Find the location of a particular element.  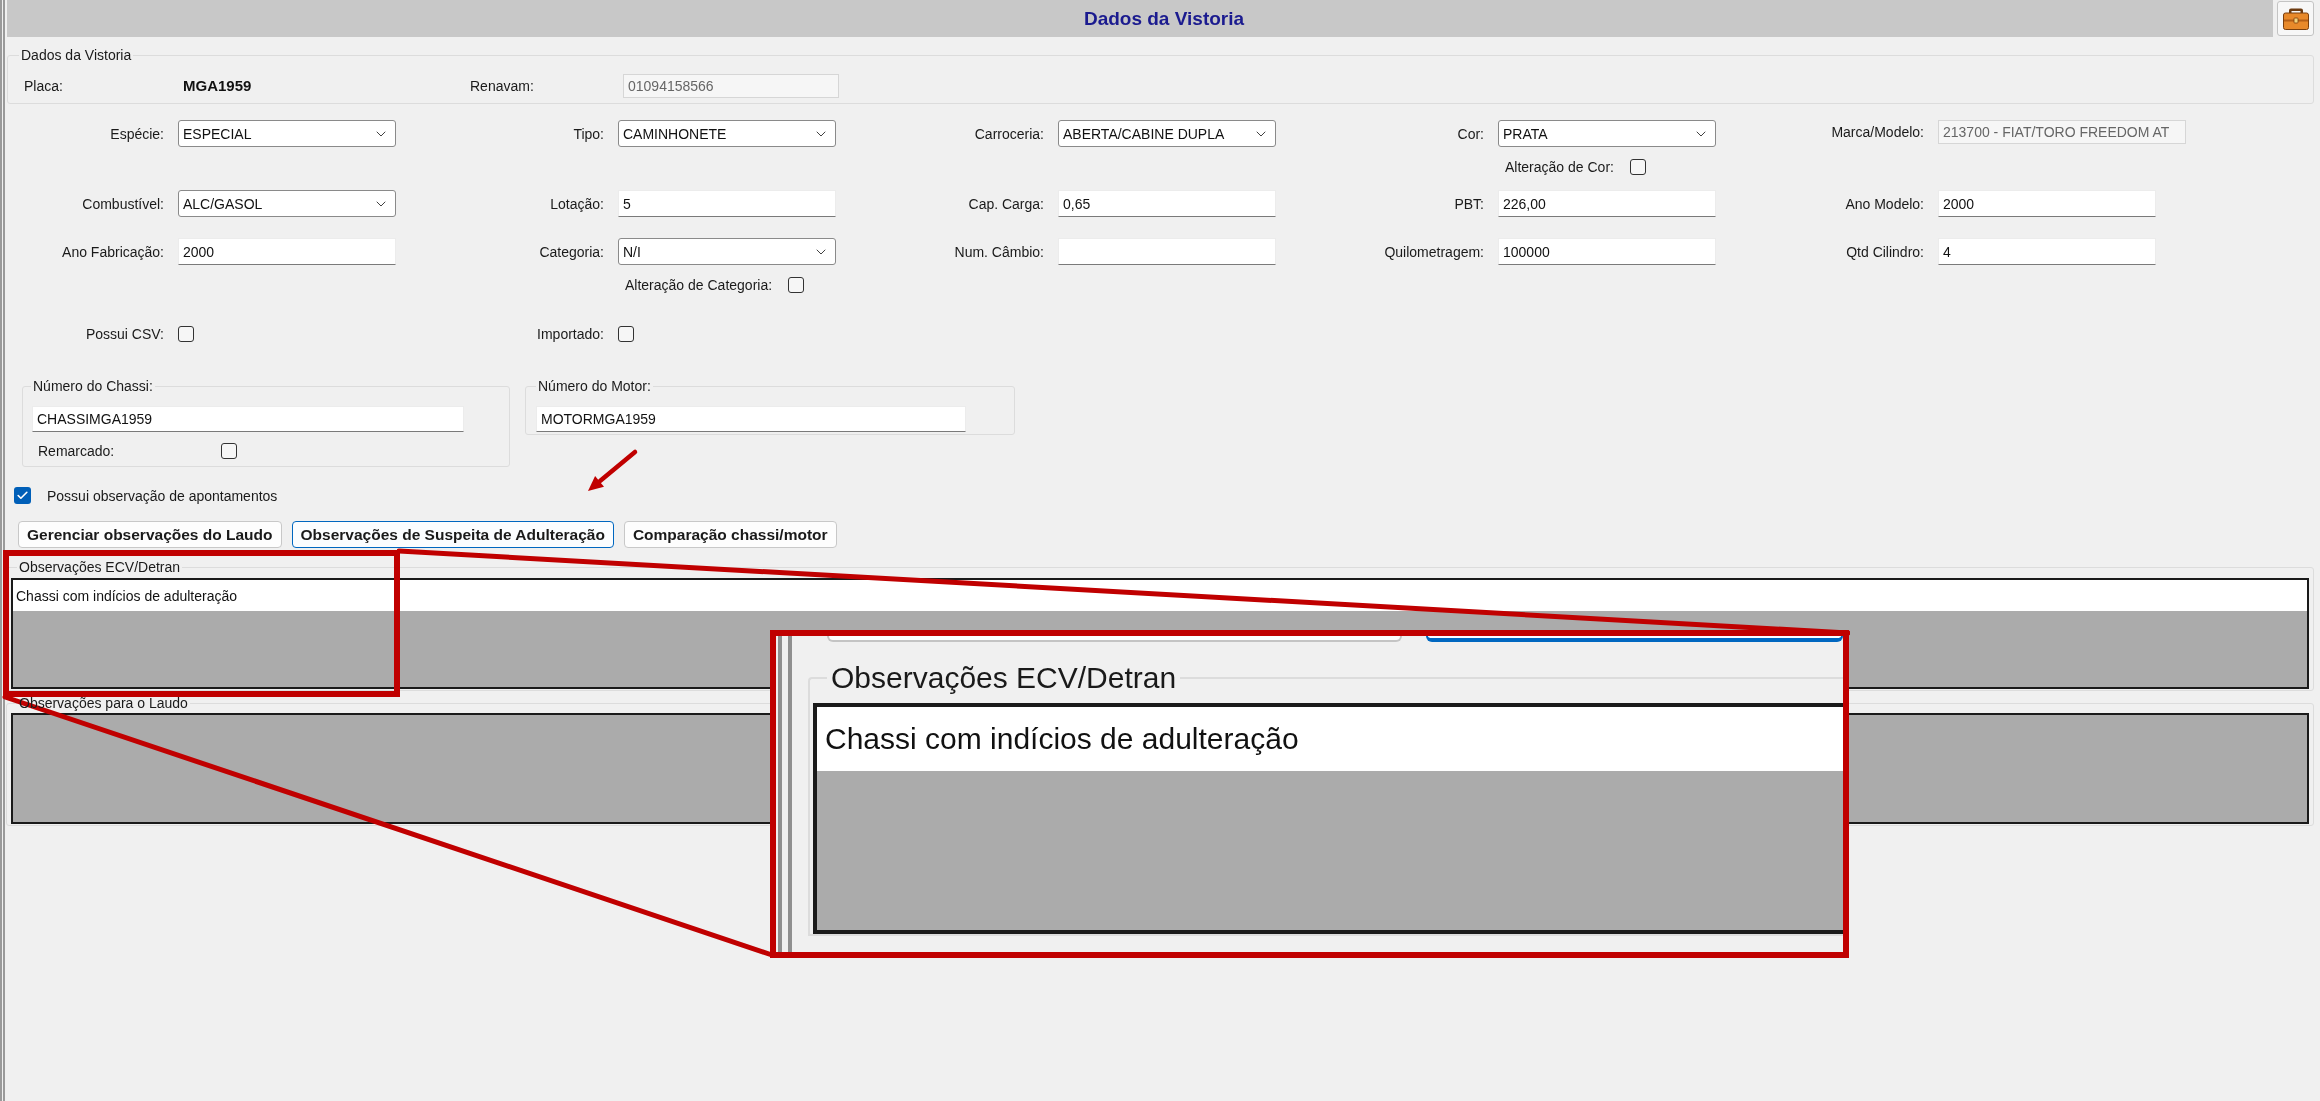

input-field: 100000 is located at coordinates (1607, 251).